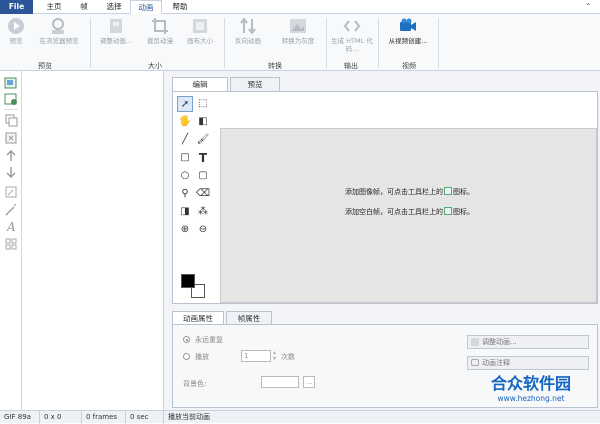 The height and width of the screenshot is (424, 600). What do you see at coordinates (256, 356) in the screenshot?
I see `play-times-input: 1` at bounding box center [256, 356].